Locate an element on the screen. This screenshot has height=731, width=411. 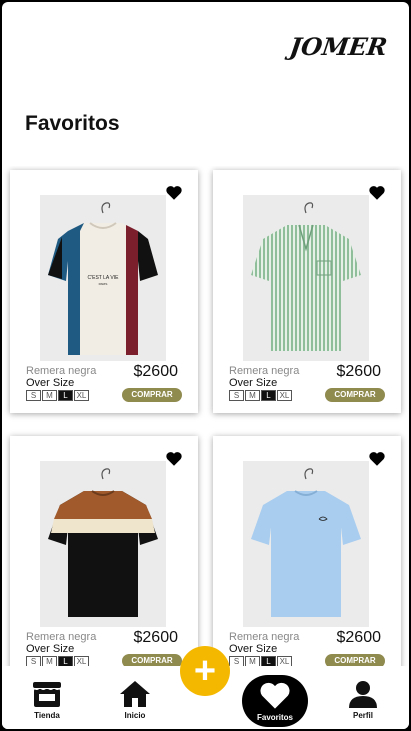
nav-label: Tienda is located at coordinates (47, 715).